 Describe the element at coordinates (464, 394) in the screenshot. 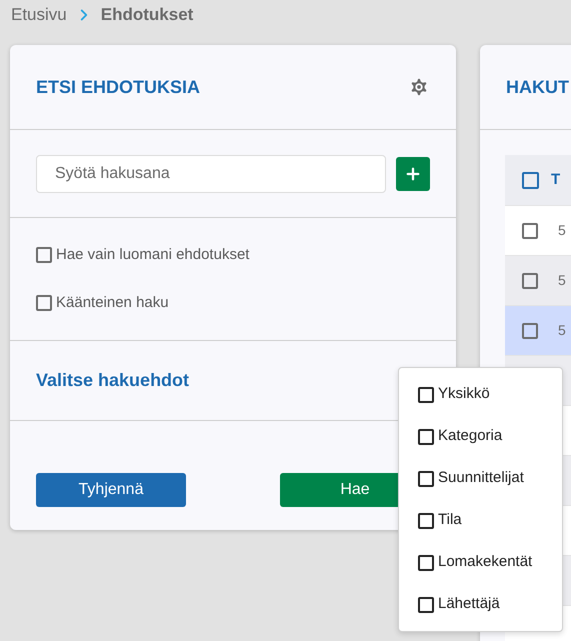

I see `menu-item: Yksikkö` at that location.